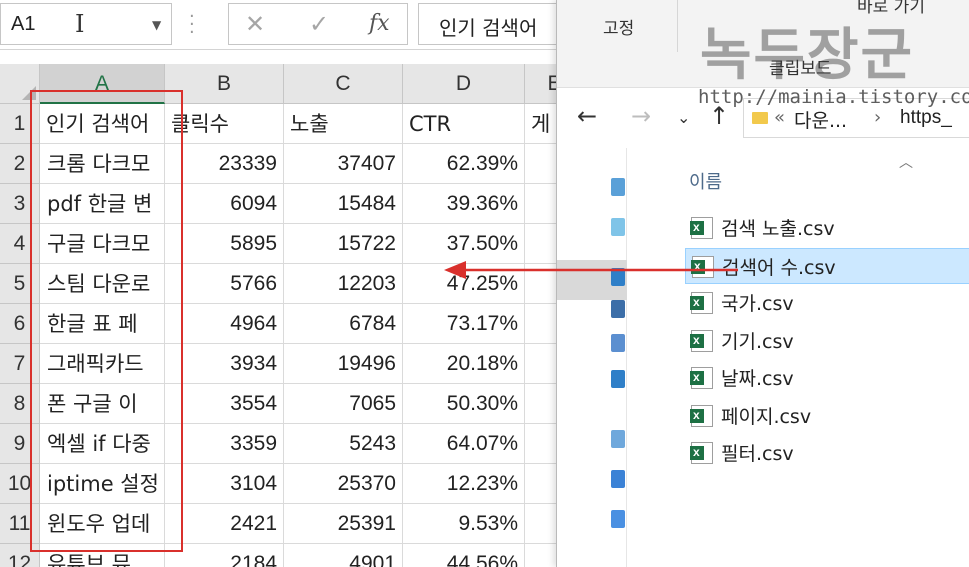 Image resolution: width=969 pixels, height=567 pixels. I want to click on row-header-11: 11, so click(20, 524).